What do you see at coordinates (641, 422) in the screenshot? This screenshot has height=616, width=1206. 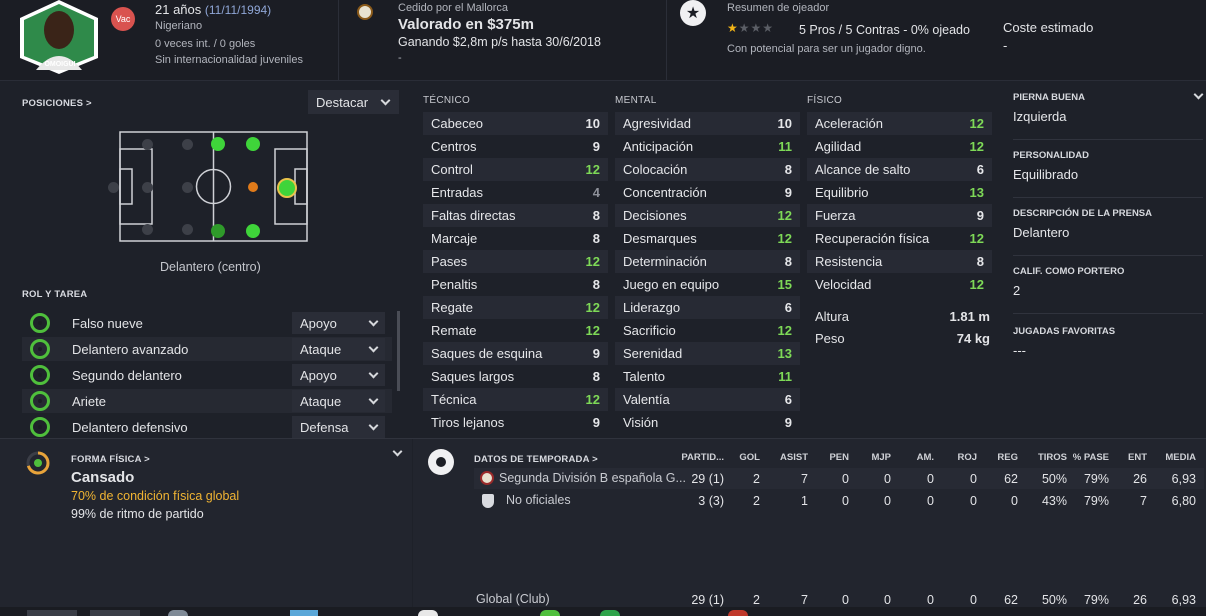 I see `attribute-name: Visión` at bounding box center [641, 422].